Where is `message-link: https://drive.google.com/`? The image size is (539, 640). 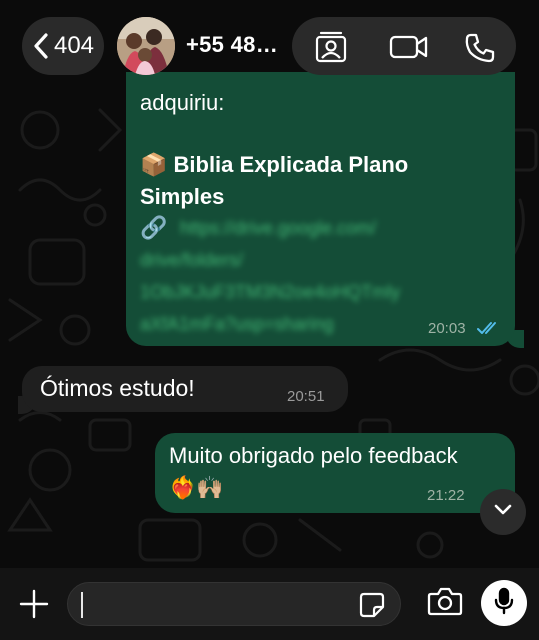 message-link: https://drive.google.com/ is located at coordinates (278, 228).